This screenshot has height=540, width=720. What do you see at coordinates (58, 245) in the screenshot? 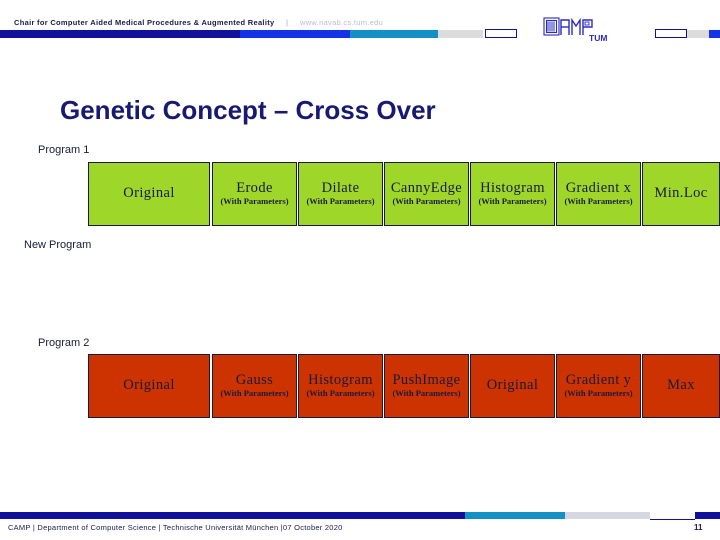
I see `label-new-program: New Program` at bounding box center [58, 245].